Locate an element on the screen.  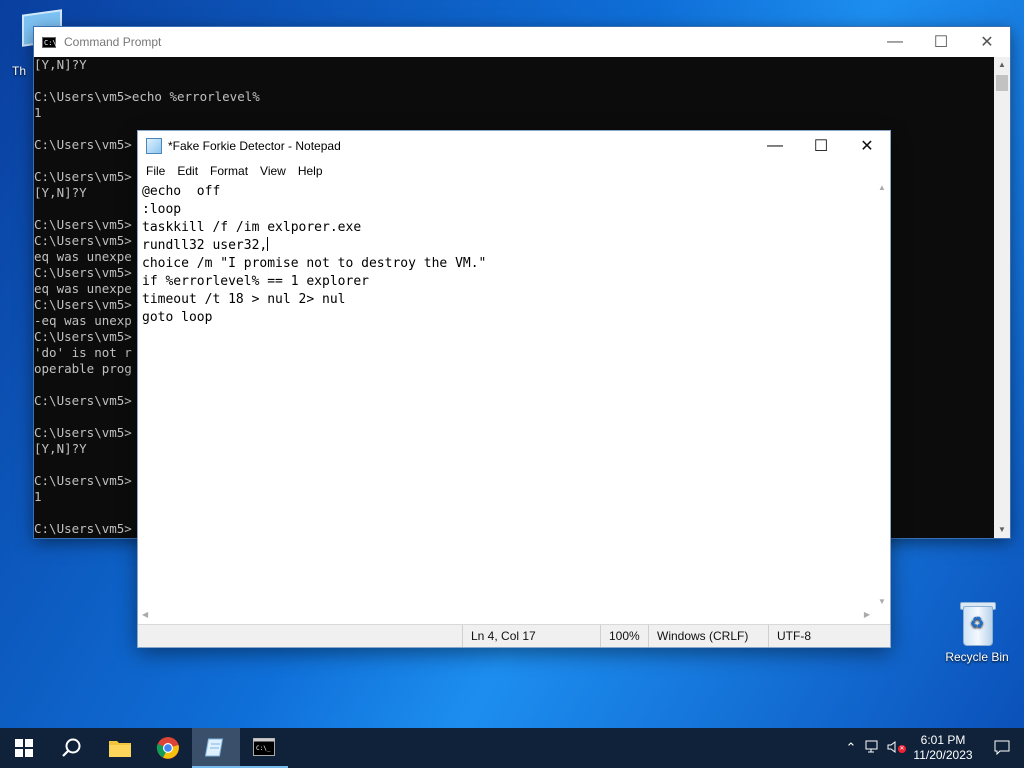
network-icon is located at coordinates (873, 748).